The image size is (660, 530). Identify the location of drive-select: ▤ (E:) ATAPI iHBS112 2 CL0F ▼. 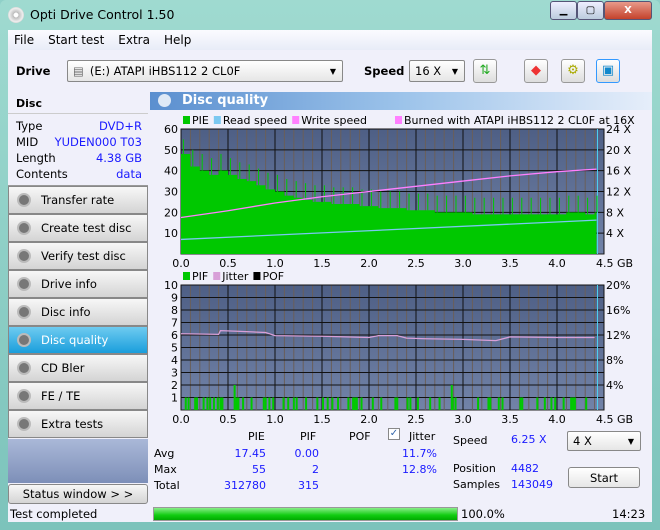
(205, 71).